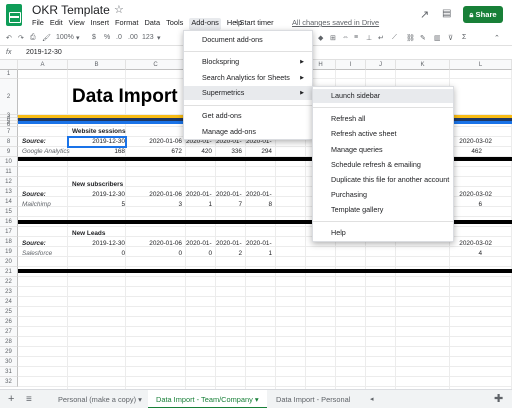 The width and height of the screenshot is (512, 408). I want to click on explore-icon: ✚, so click(498, 399).